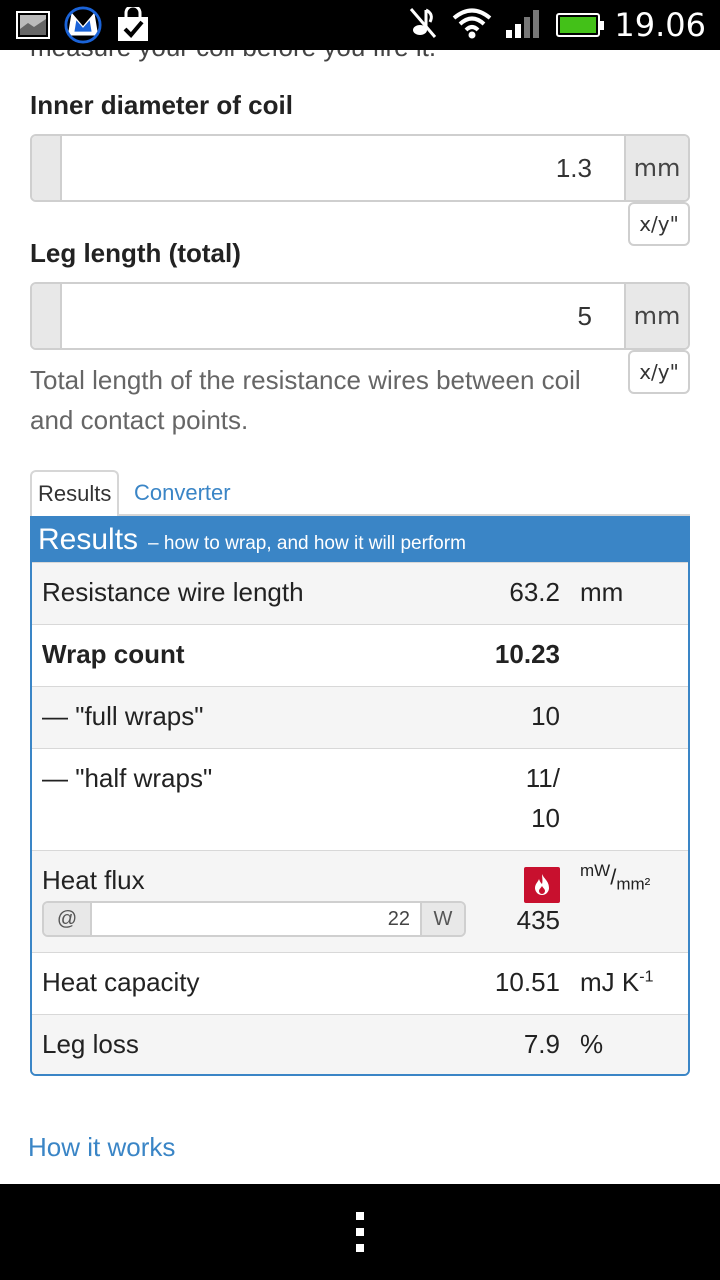 The image size is (720, 1280). I want to click on shopping-bag-icon, so click(133, 25).